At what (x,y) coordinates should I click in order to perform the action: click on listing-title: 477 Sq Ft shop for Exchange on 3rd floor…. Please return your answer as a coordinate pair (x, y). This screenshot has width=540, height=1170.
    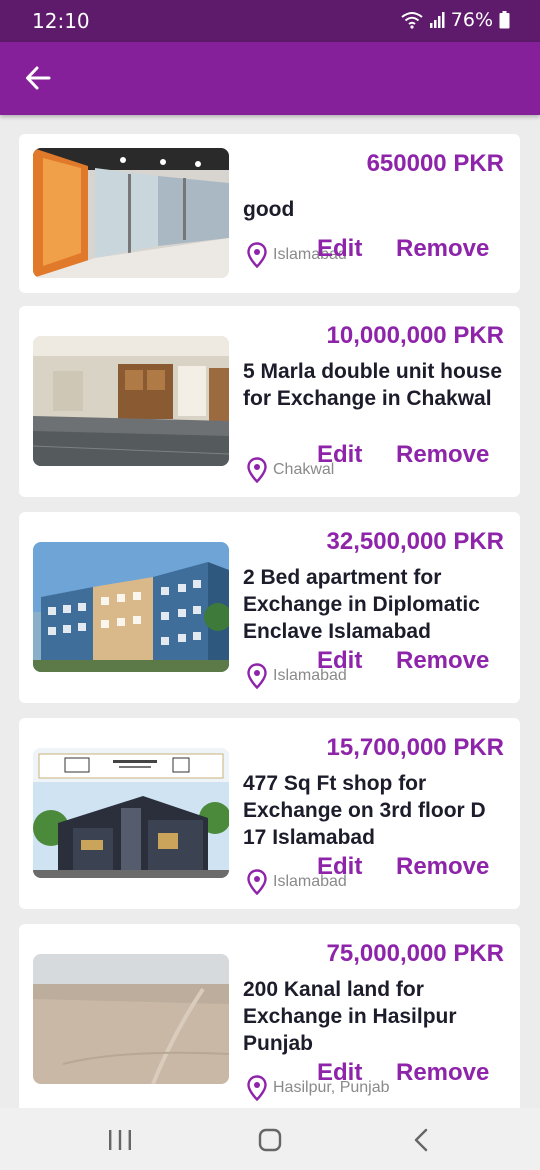
    Looking at the image, I should click on (364, 810).